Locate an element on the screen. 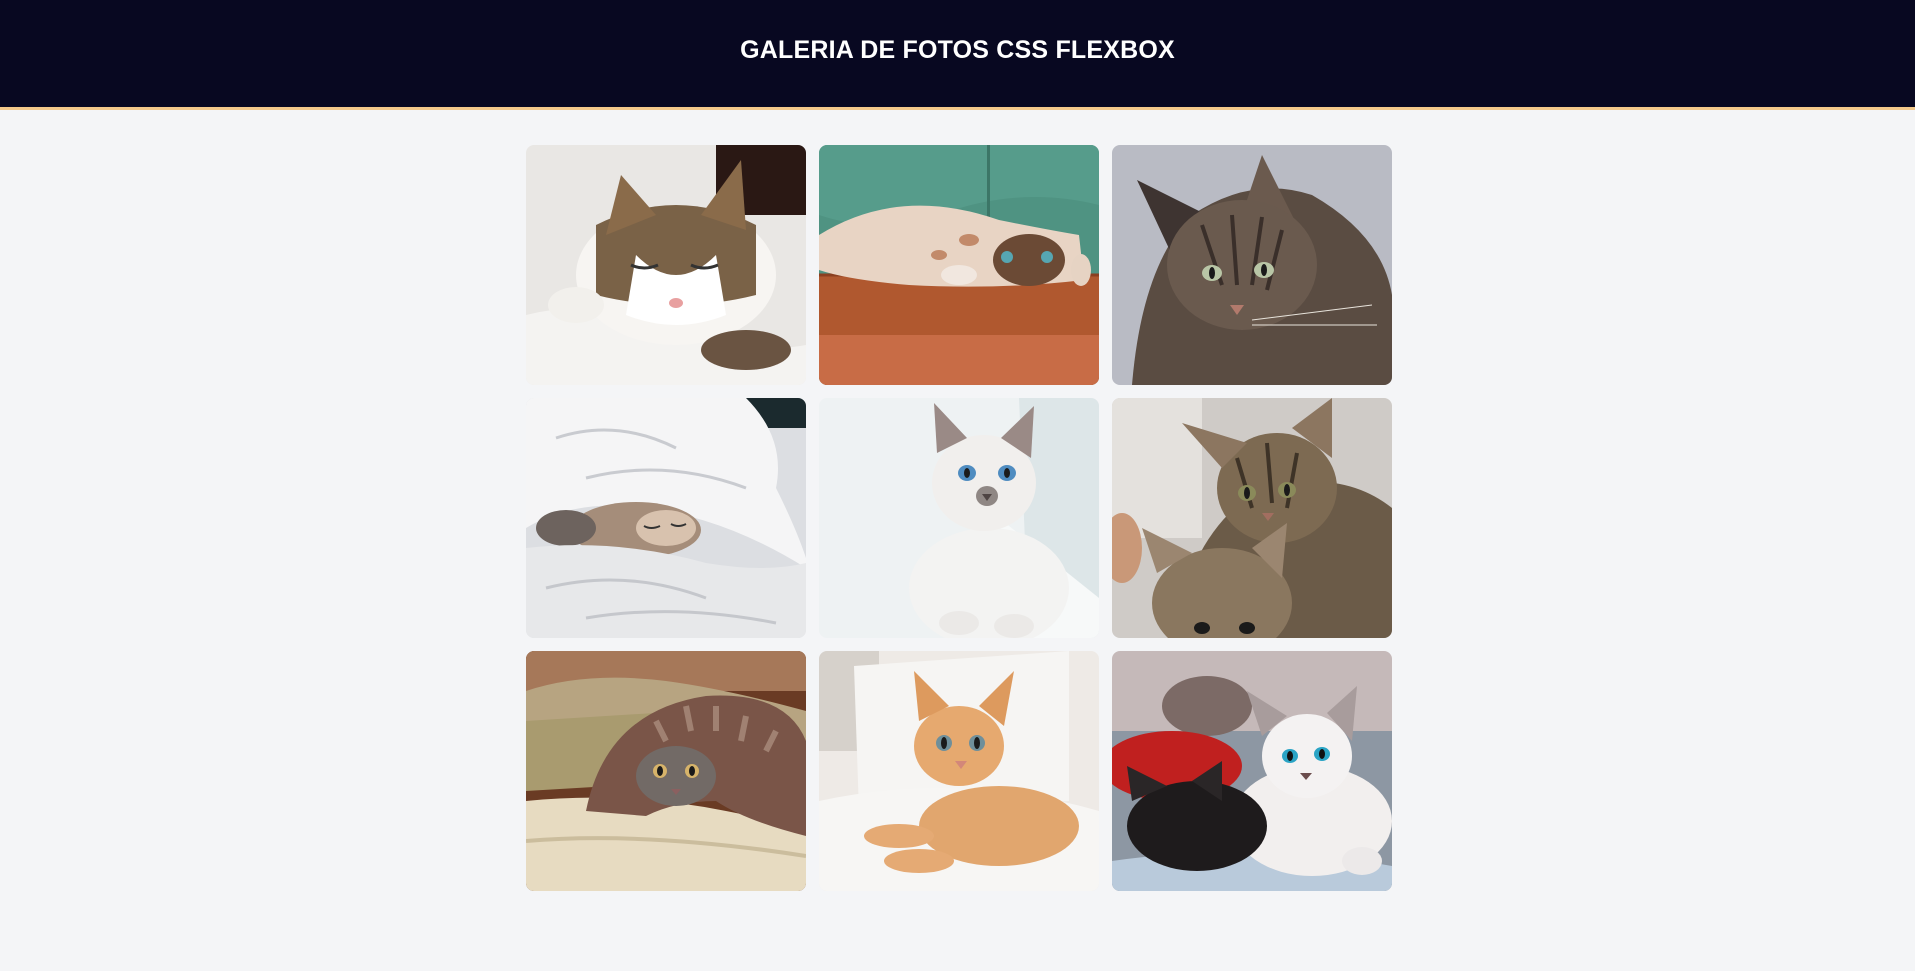 This screenshot has width=1915, height=971. page-title: GALERIA DE FOTOS CSS FLEXBOX is located at coordinates (957, 50).